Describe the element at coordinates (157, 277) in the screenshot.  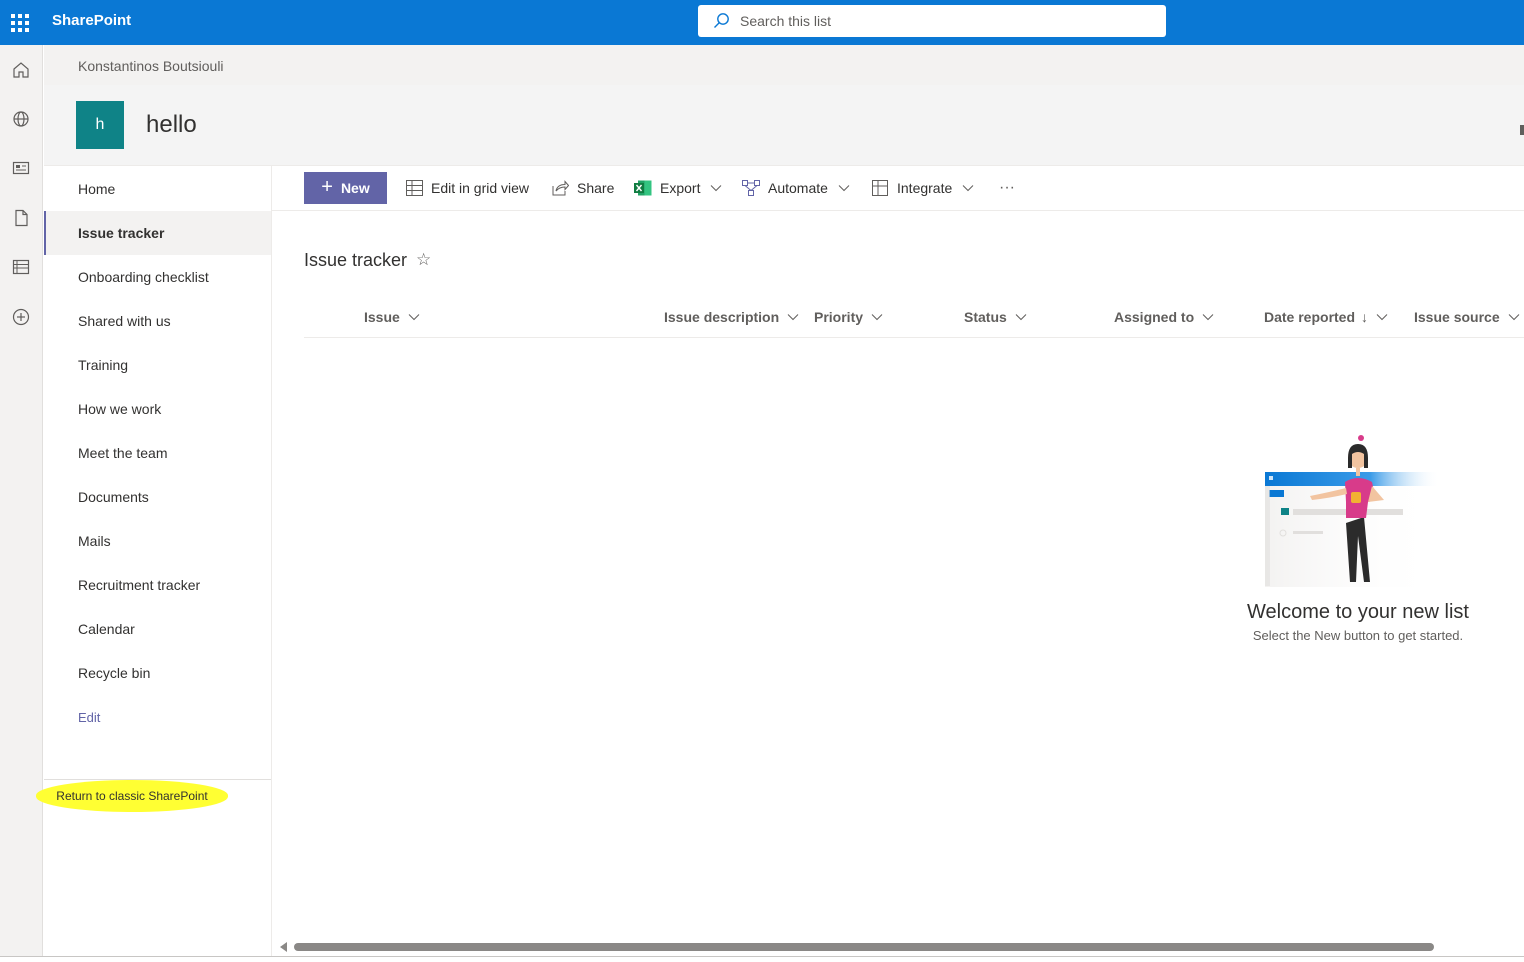
I see `nav-item-onboarding-checklist: Onboarding checklist` at that location.